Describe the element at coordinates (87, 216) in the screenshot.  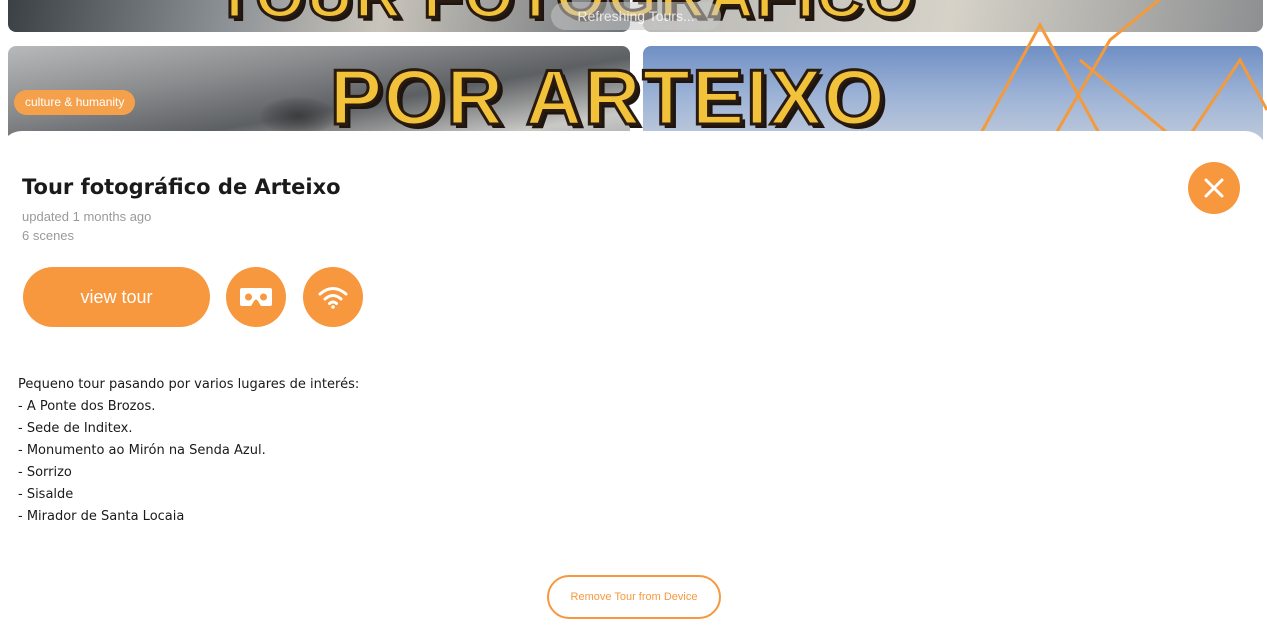
I see `tour-updated-text: updated 1 months ago` at that location.